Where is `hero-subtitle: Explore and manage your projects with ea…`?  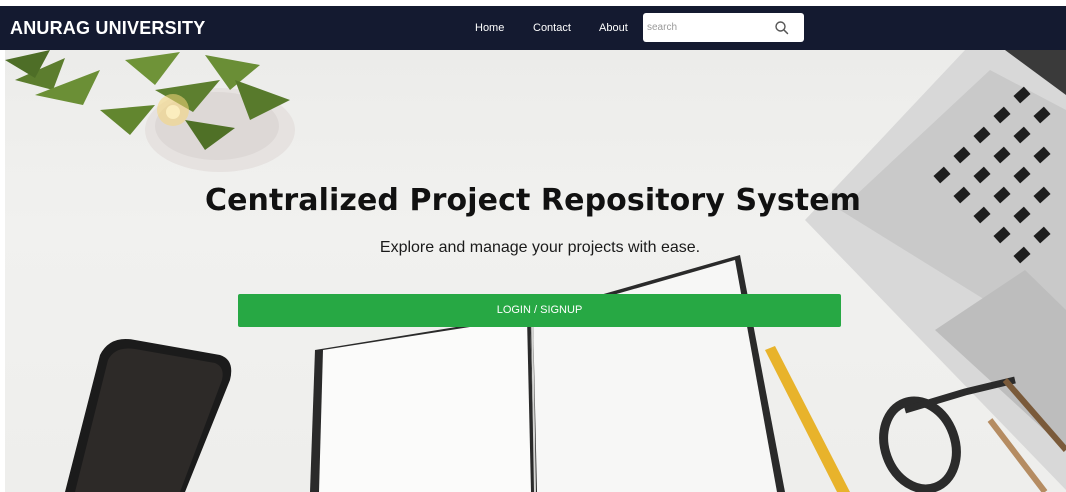
hero-subtitle: Explore and manage your projects with ea… is located at coordinates (540, 247).